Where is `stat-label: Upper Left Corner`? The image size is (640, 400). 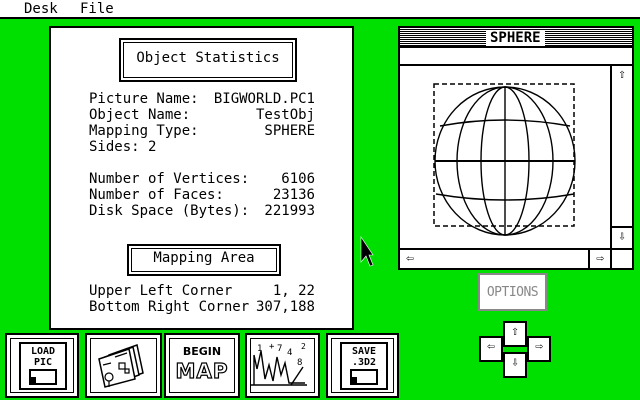
stat-label: Upper Left Corner is located at coordinates (161, 291).